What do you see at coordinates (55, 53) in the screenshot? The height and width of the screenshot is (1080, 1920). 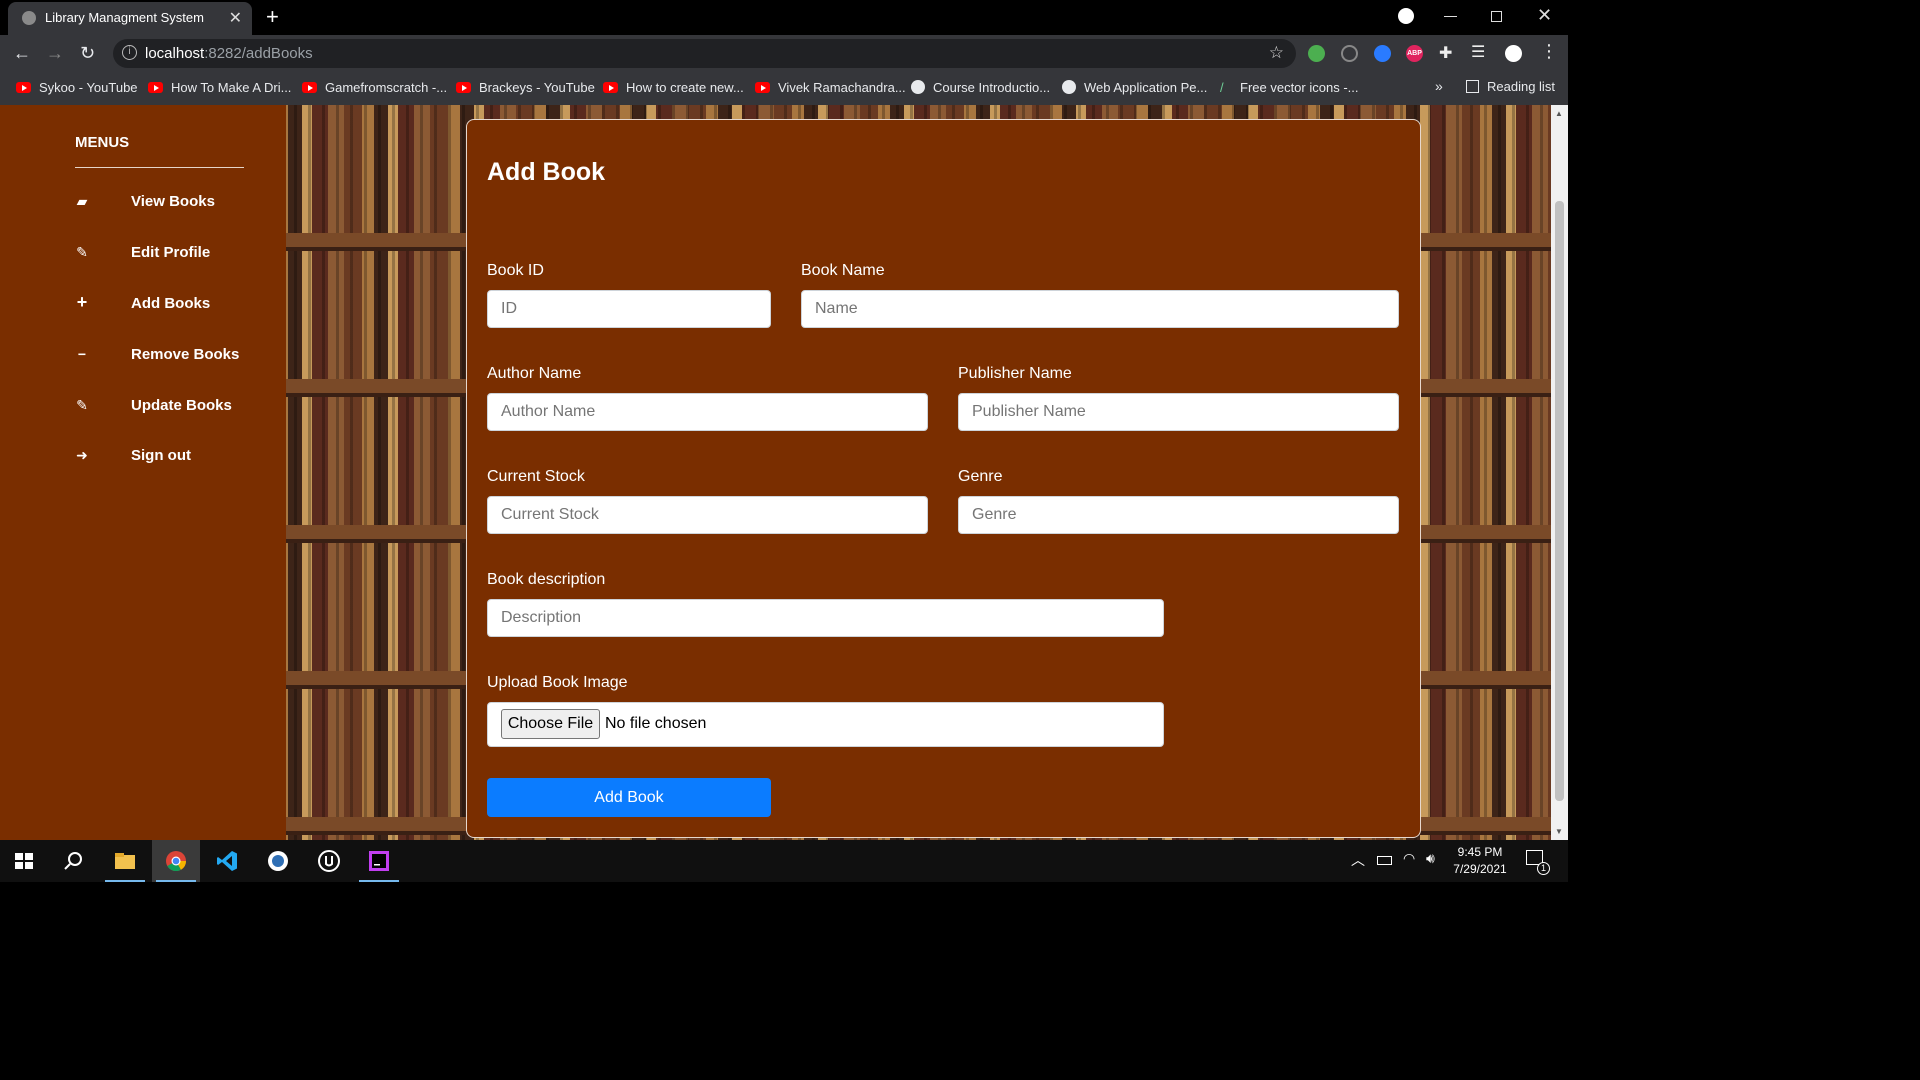 I see `forward-icon: →` at bounding box center [55, 53].